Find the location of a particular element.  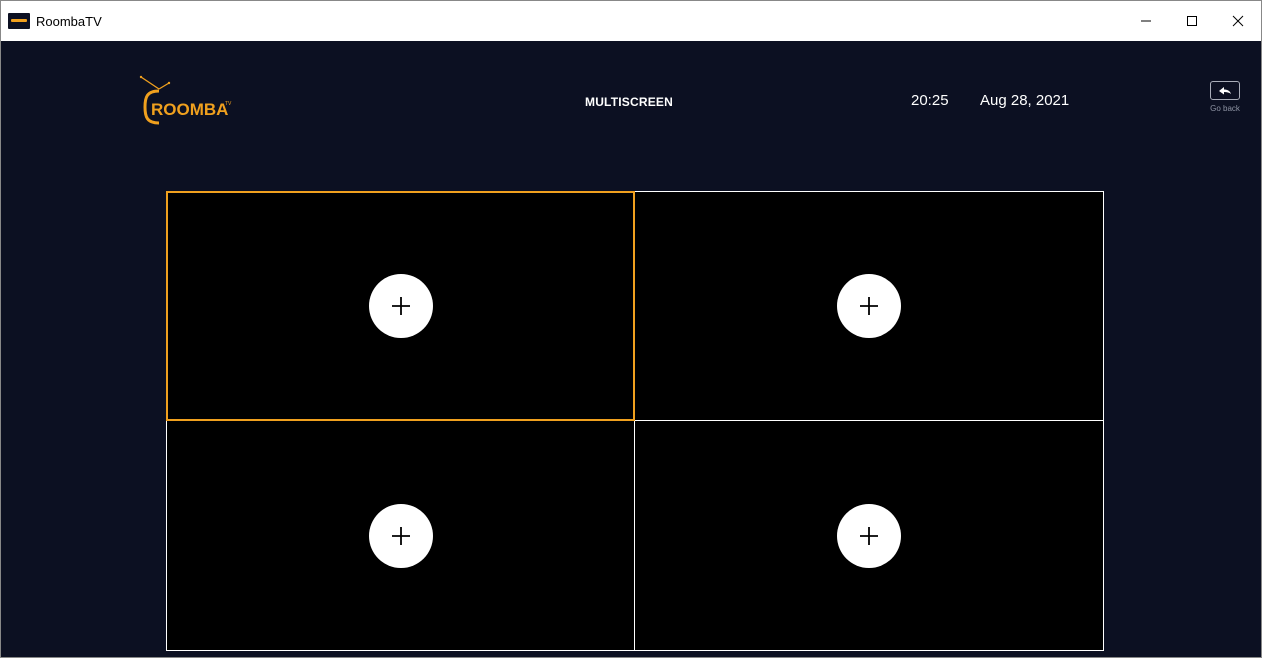

app-logo-icon is located at coordinates (19, 21).